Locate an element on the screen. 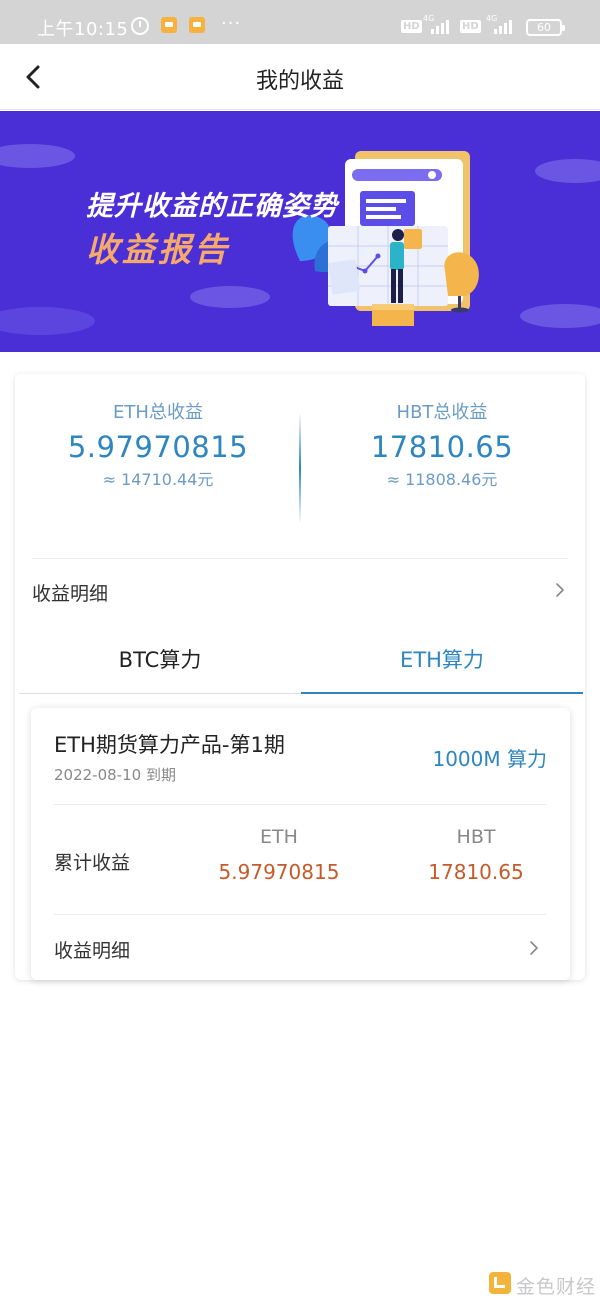 Image resolution: width=600 pixels, height=1300 pixels. watermark-text: 金色财经 is located at coordinates (556, 1287).